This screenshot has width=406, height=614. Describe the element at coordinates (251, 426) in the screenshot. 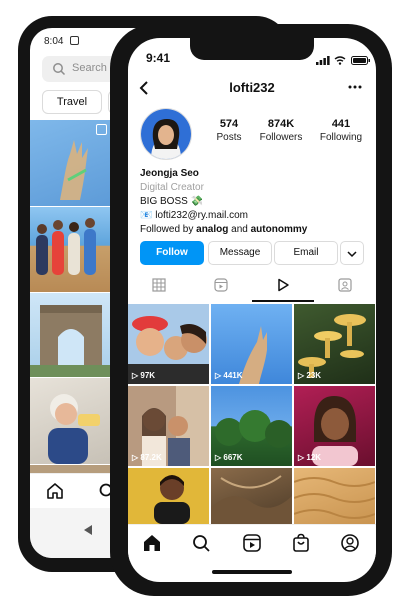

I see `reel-tile: ▷ 667K` at that location.